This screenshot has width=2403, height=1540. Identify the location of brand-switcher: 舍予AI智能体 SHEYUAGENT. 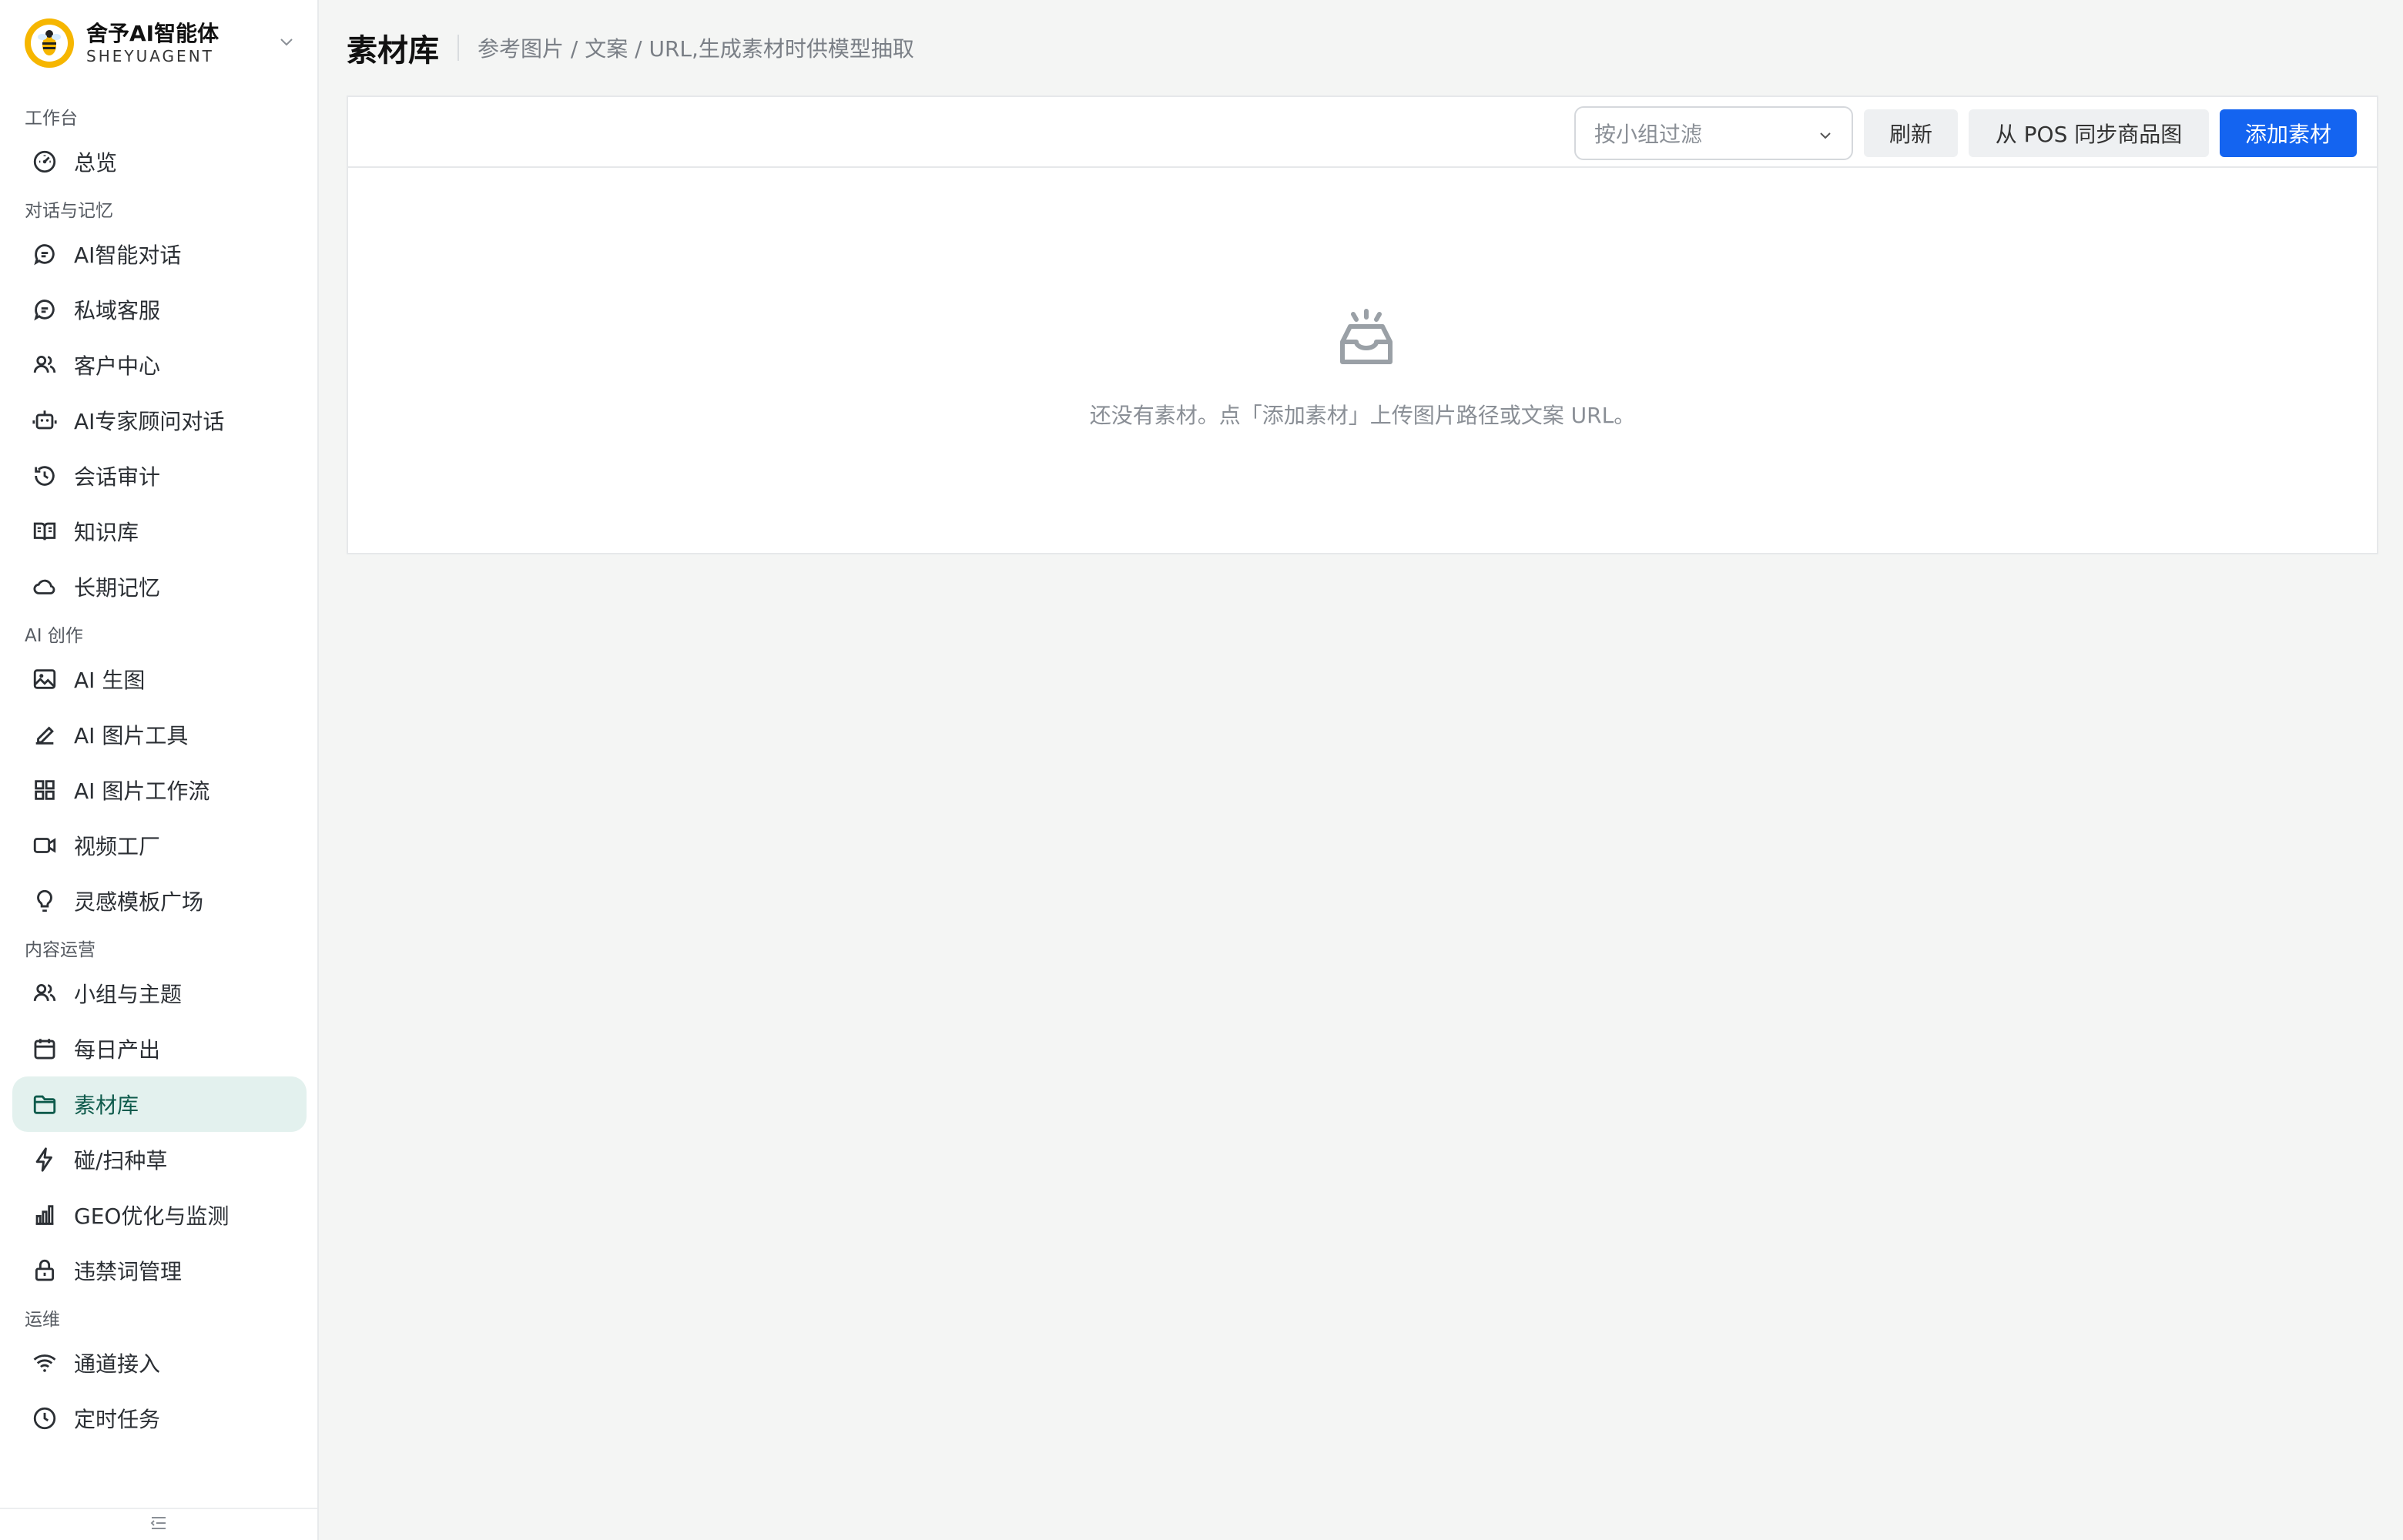
(164, 43).